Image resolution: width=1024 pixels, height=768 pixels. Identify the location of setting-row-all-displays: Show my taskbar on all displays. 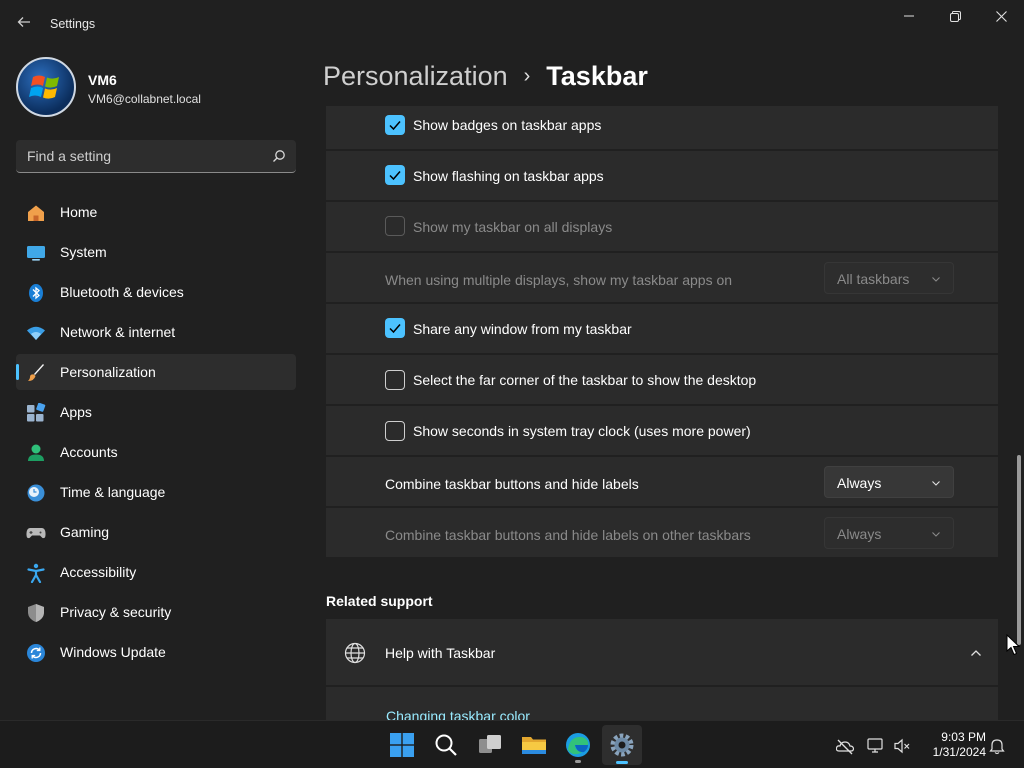
(662, 226).